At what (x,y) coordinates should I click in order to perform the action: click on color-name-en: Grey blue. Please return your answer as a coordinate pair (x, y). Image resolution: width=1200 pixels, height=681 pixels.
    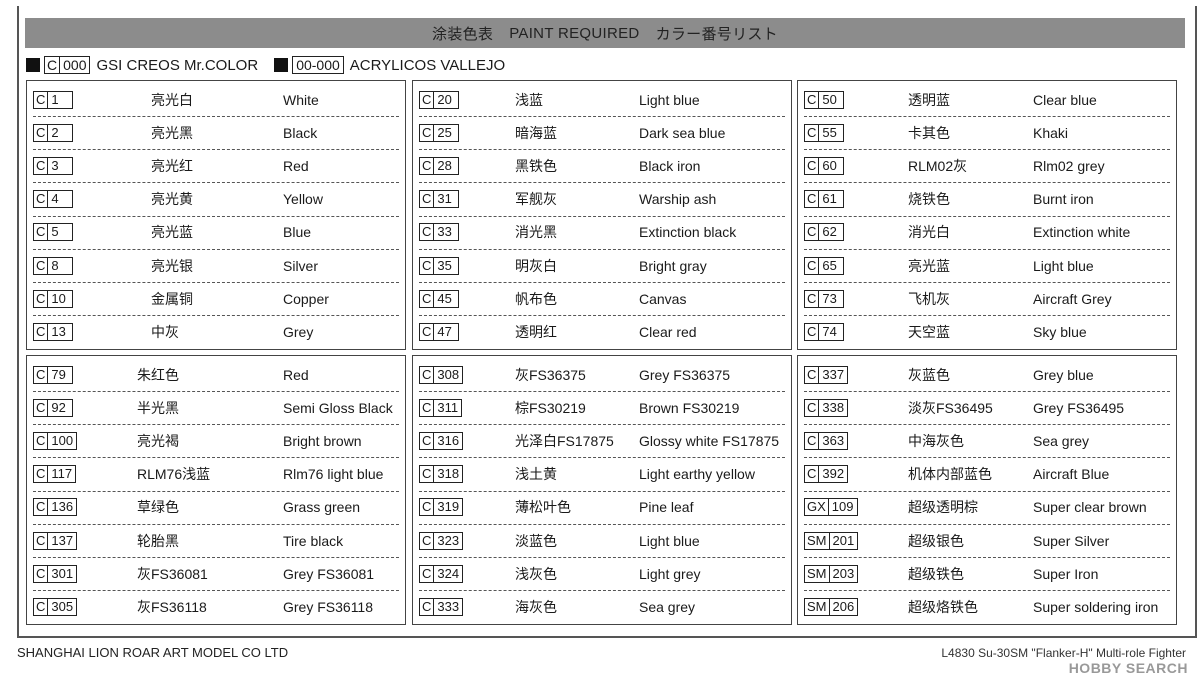
    Looking at the image, I should click on (1063, 374).